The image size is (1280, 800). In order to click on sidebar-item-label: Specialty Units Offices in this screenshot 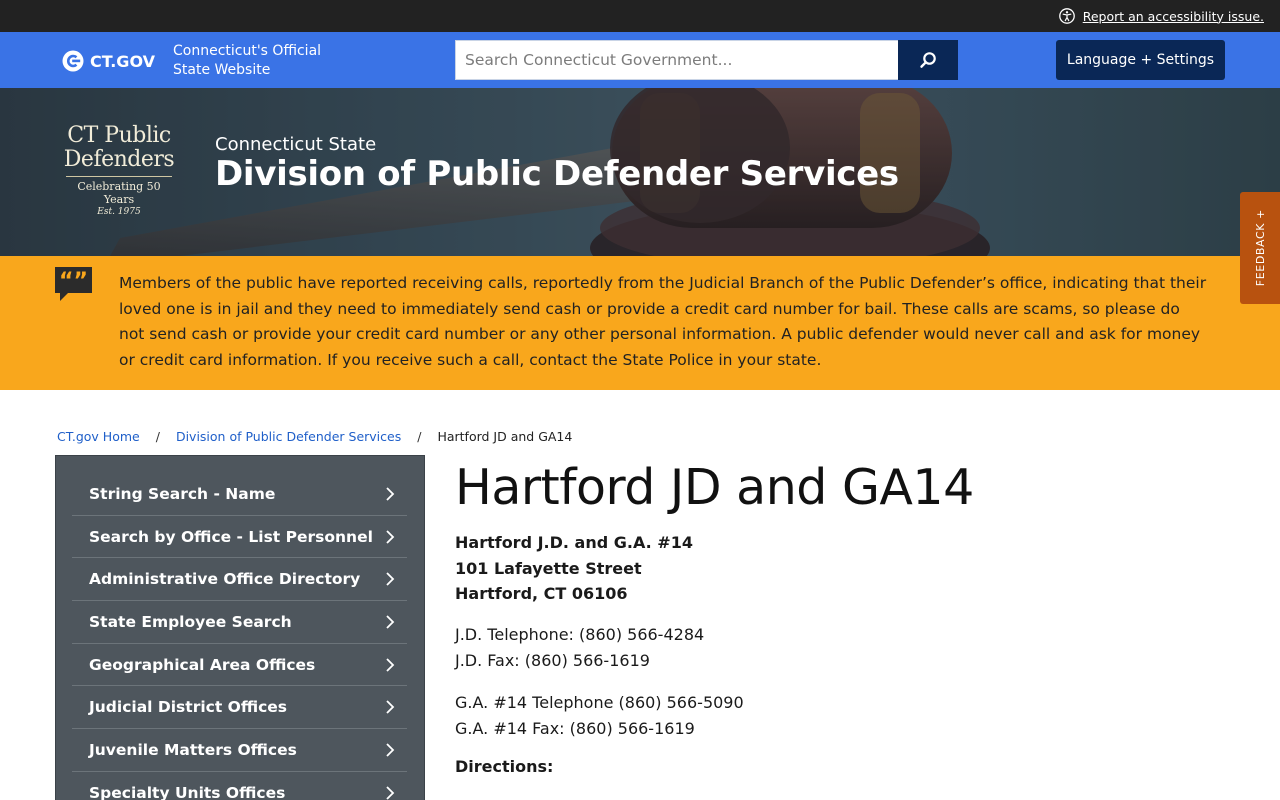, I will do `click(187, 791)`.